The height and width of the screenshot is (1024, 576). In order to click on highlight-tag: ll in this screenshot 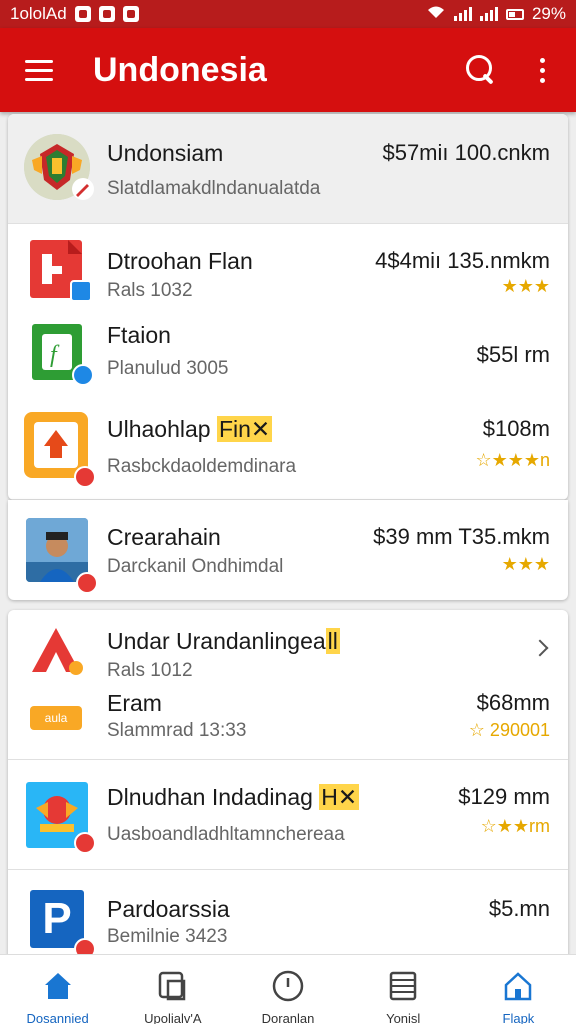, I will do `click(332, 641)`.